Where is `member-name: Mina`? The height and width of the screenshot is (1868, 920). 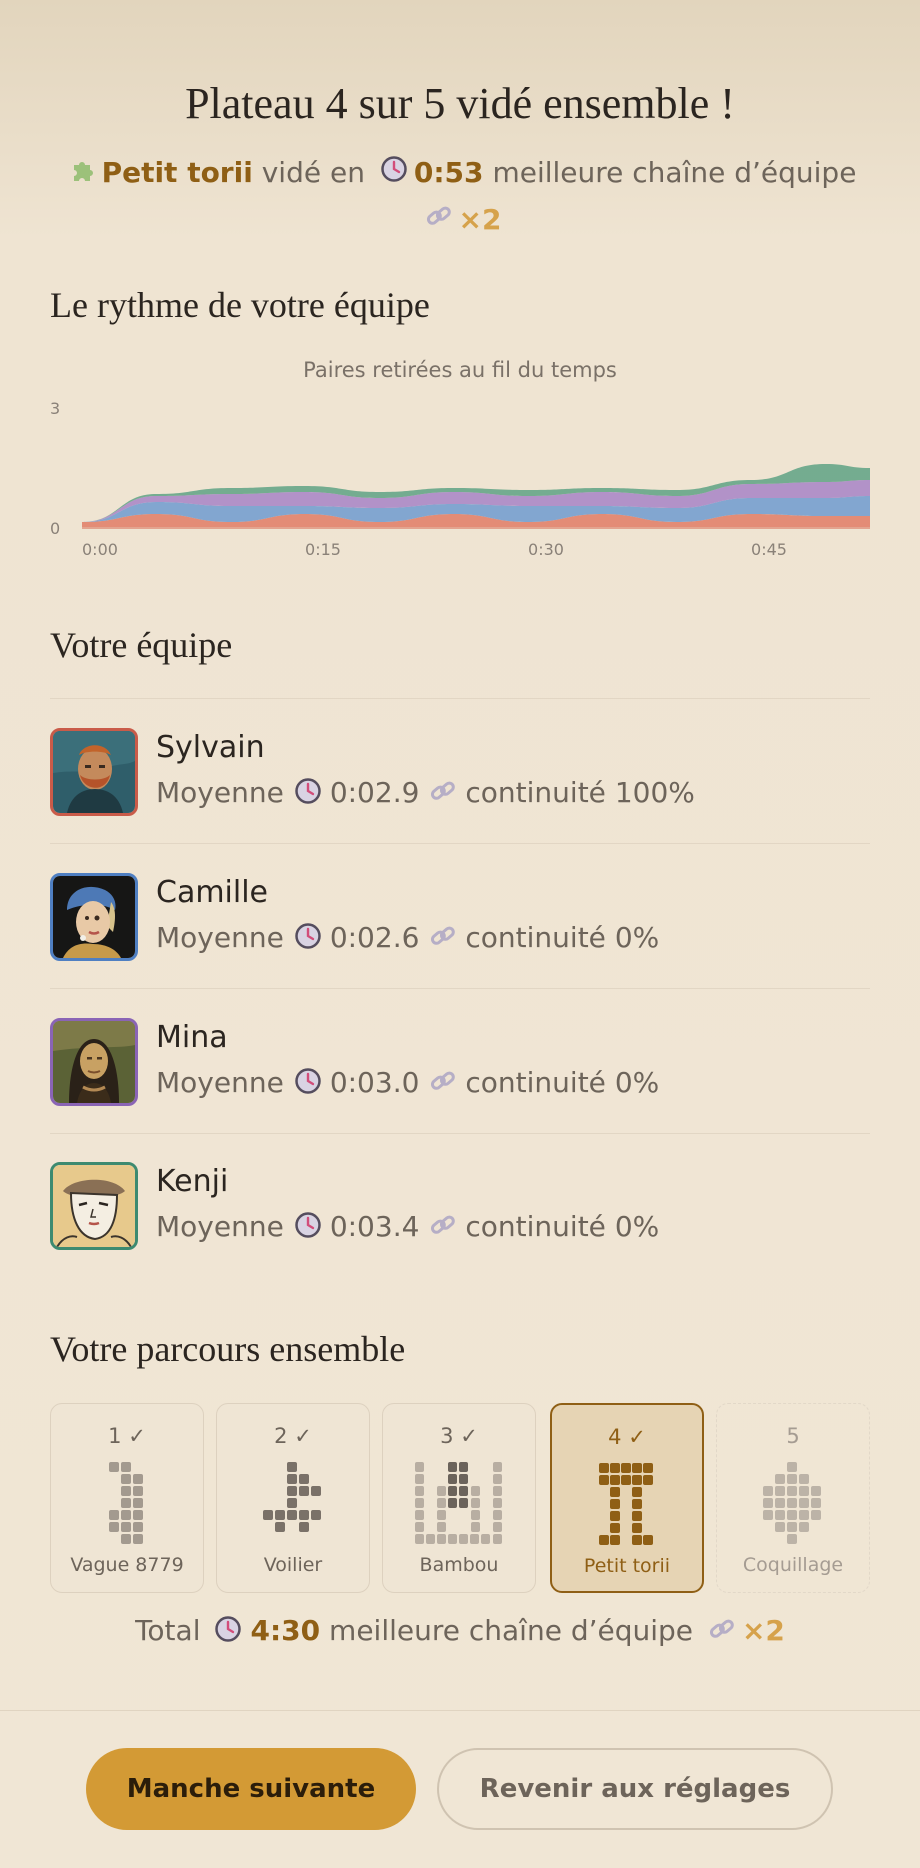 member-name: Mina is located at coordinates (192, 1037).